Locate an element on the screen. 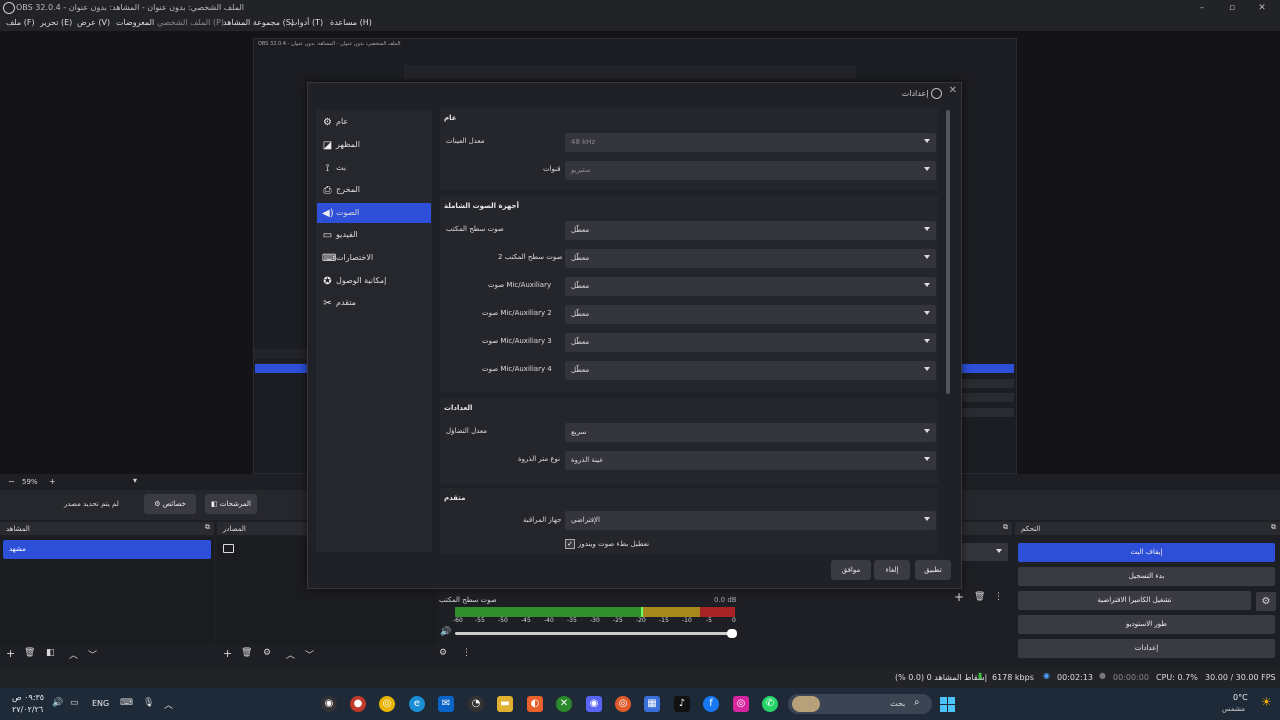  nav-appearance: ◪ المظهر is located at coordinates (374, 145).